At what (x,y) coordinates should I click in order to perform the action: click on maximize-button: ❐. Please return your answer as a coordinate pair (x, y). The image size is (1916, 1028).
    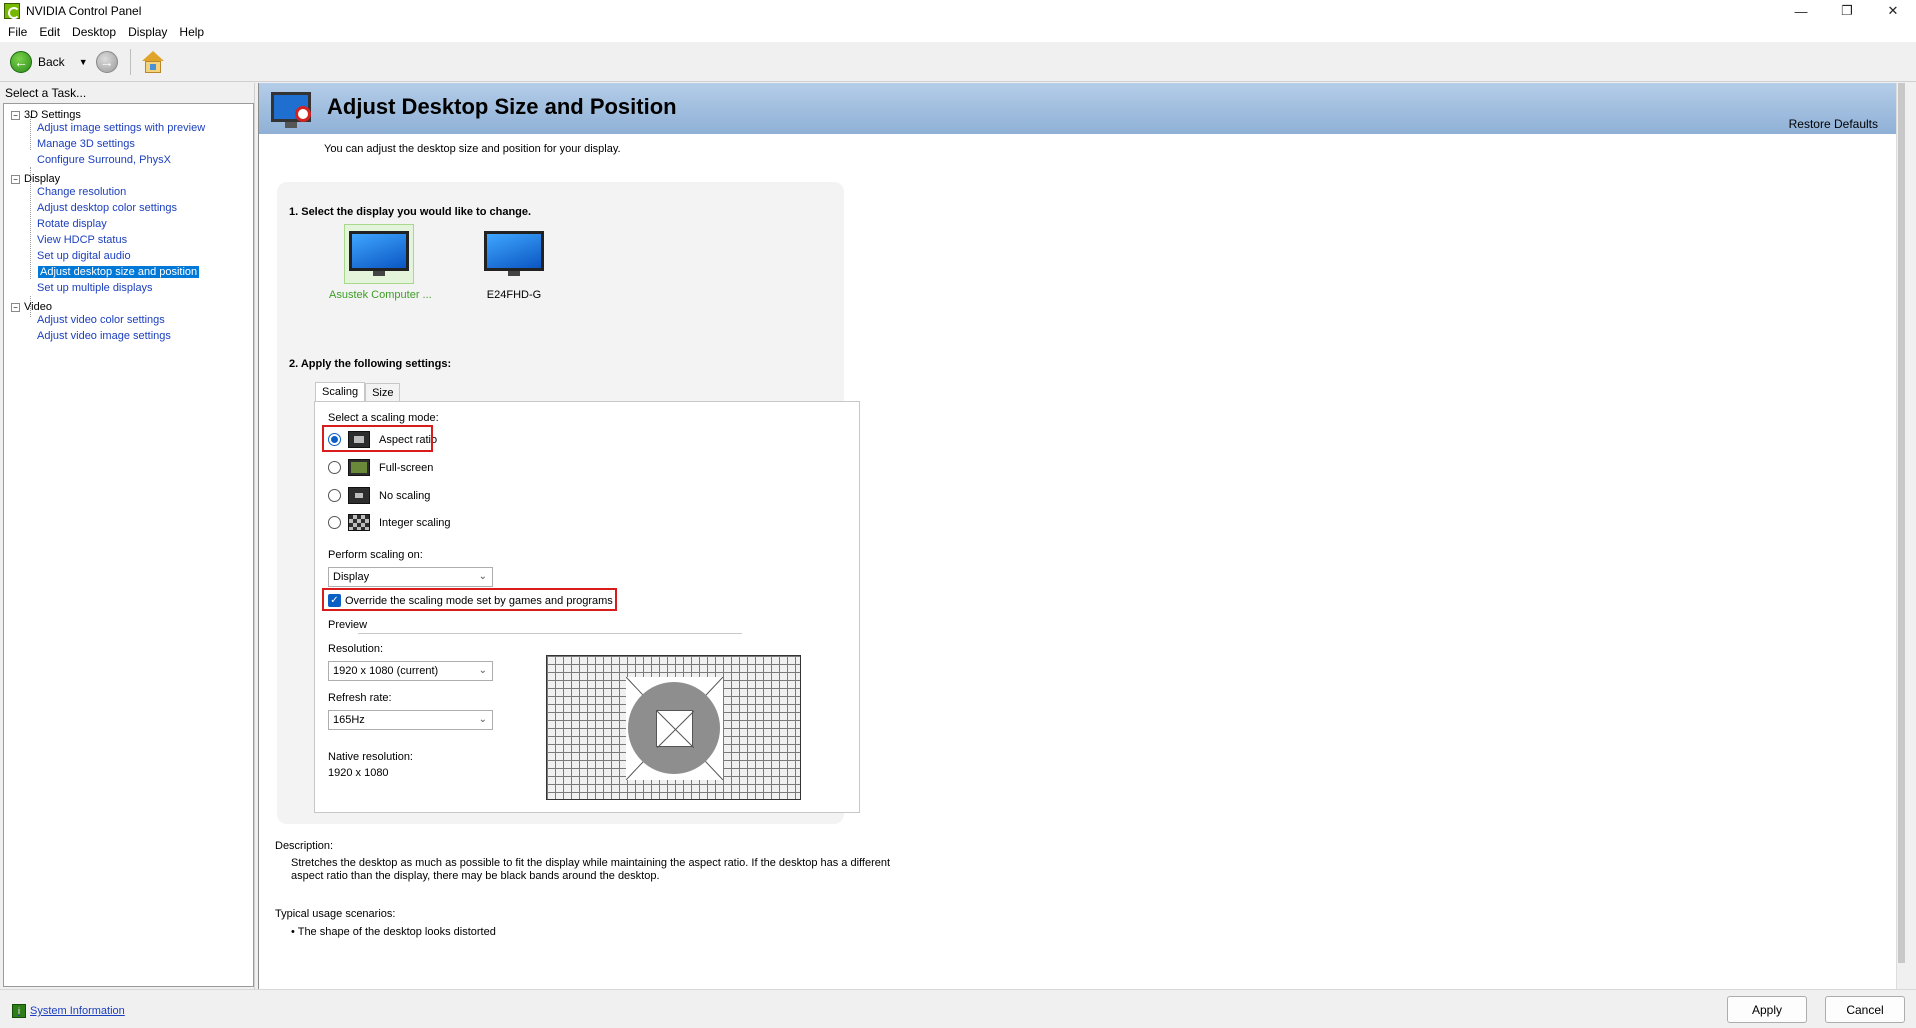
    Looking at the image, I should click on (1847, 11).